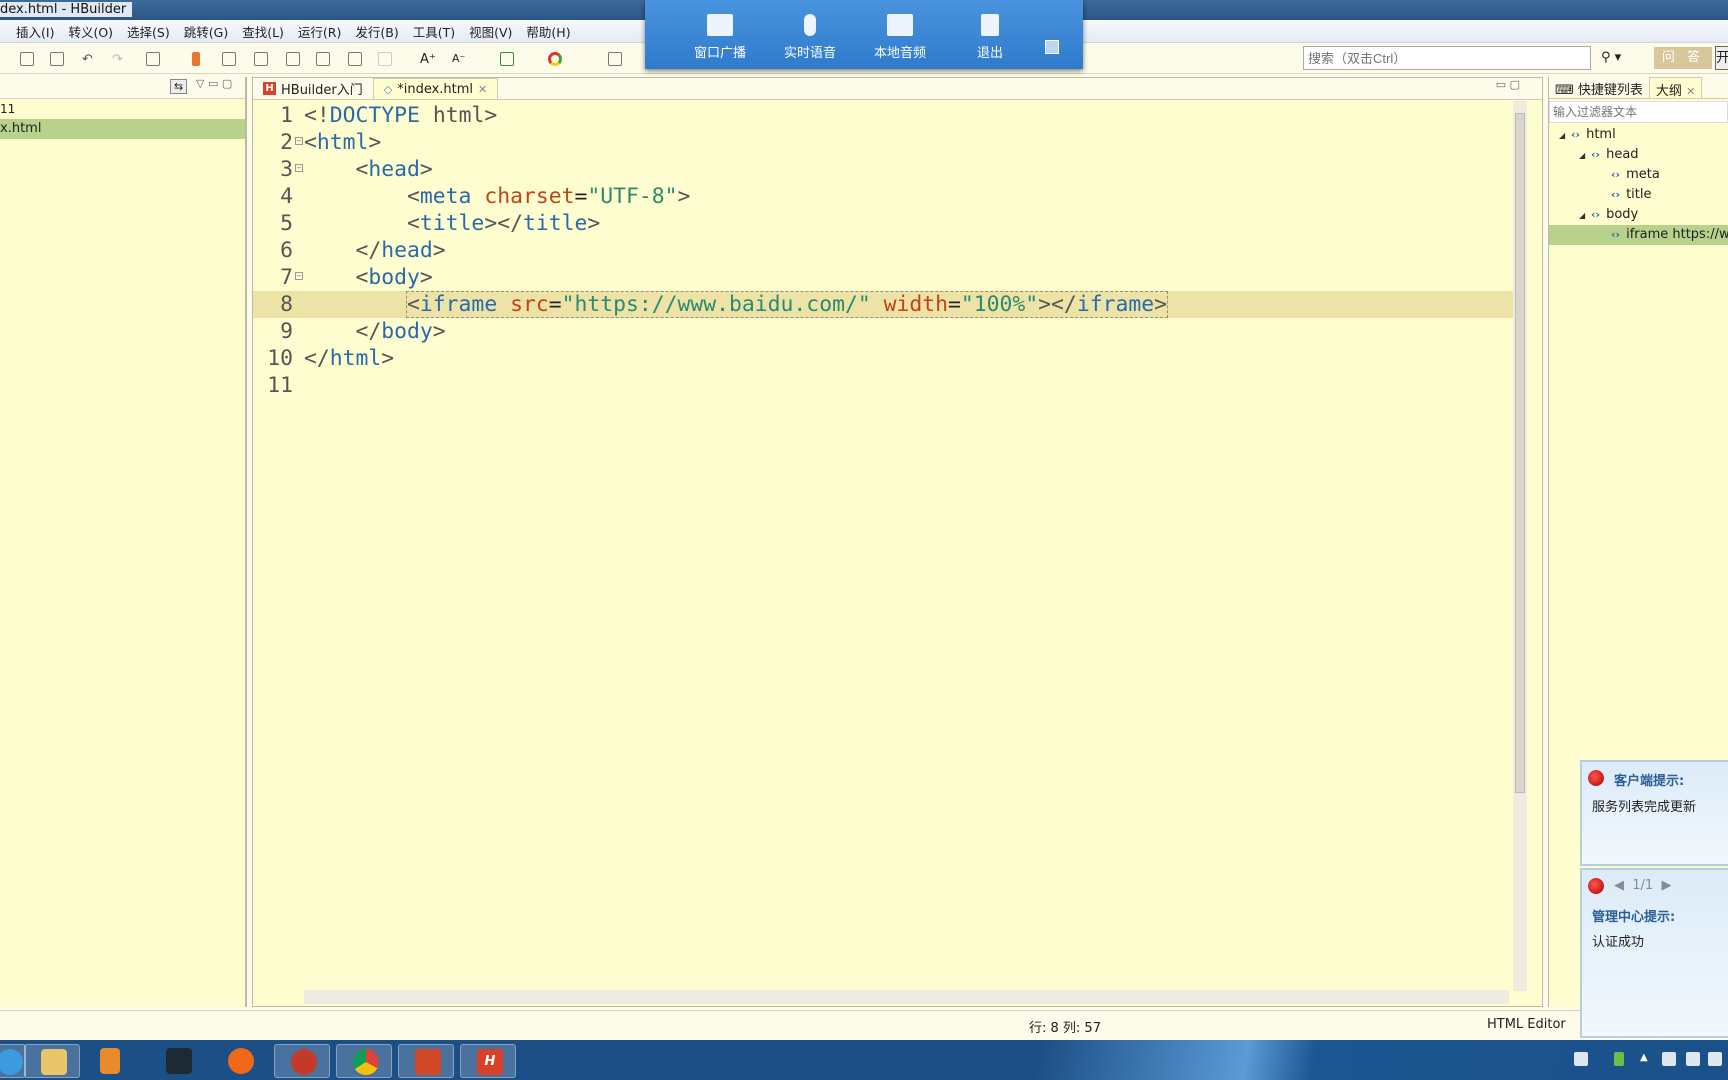  Describe the element at coordinates (112, 1061) in the screenshot. I see `taskbar-media-player` at that location.